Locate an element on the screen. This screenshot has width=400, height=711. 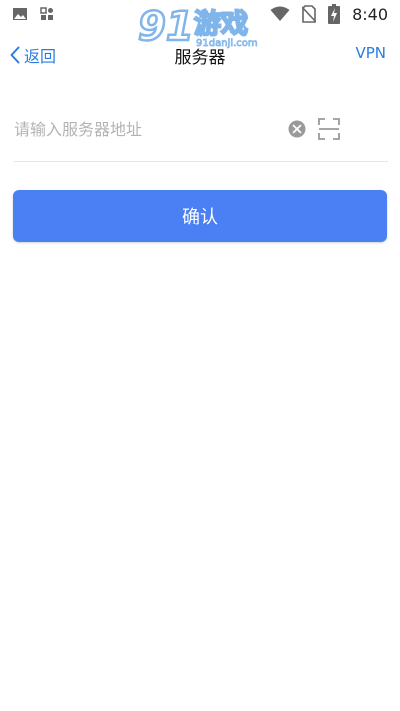
clear-icon is located at coordinates (297, 129).